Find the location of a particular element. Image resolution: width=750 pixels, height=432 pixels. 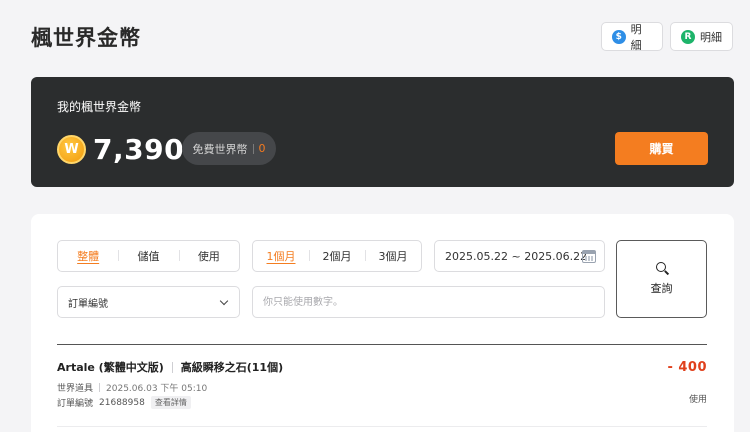

balance-label: 我的楓世界金幣 is located at coordinates (99, 107).